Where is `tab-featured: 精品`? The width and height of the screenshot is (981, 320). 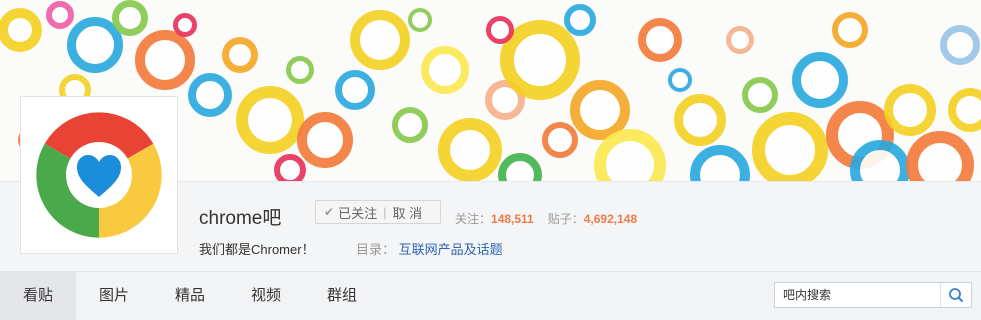 tab-featured: 精品 is located at coordinates (190, 296).